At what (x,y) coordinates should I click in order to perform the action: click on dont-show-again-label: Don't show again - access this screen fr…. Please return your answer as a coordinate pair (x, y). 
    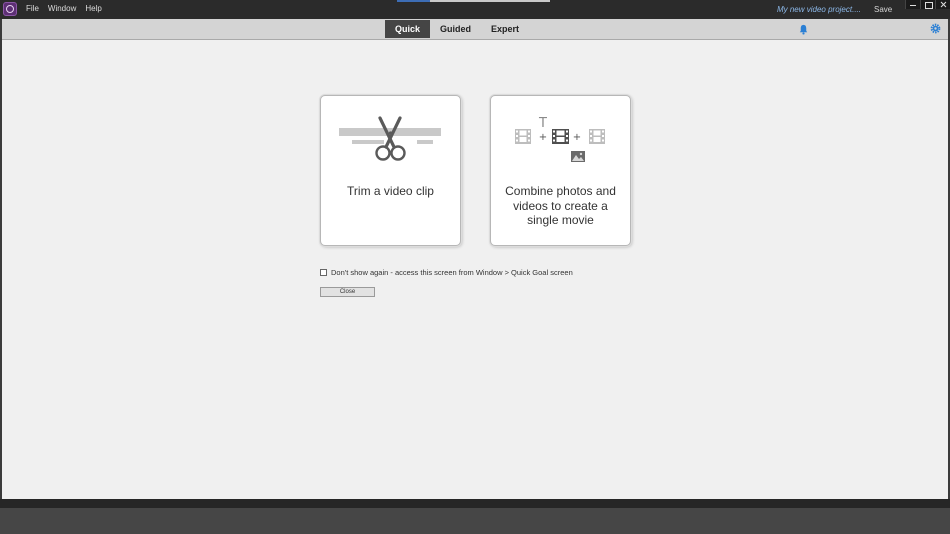
    Looking at the image, I should click on (452, 272).